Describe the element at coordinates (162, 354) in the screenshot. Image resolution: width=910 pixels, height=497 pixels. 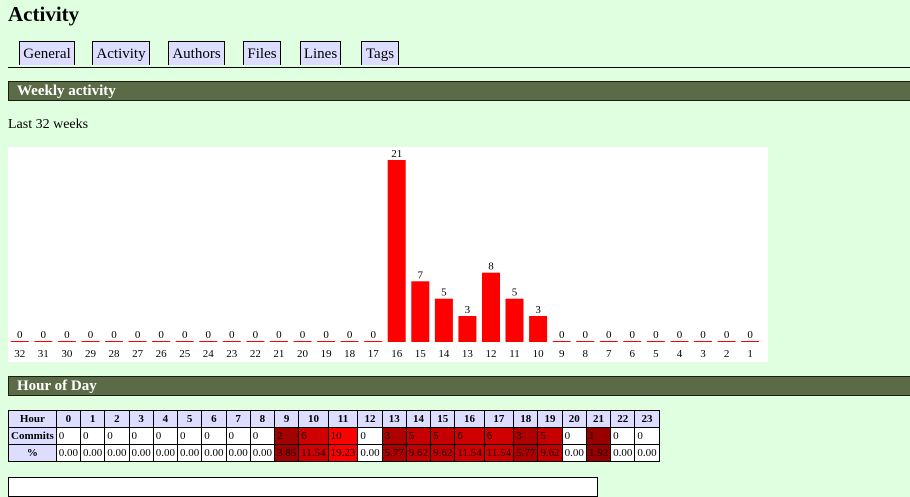
I see `weekly-category-label: 26` at that location.